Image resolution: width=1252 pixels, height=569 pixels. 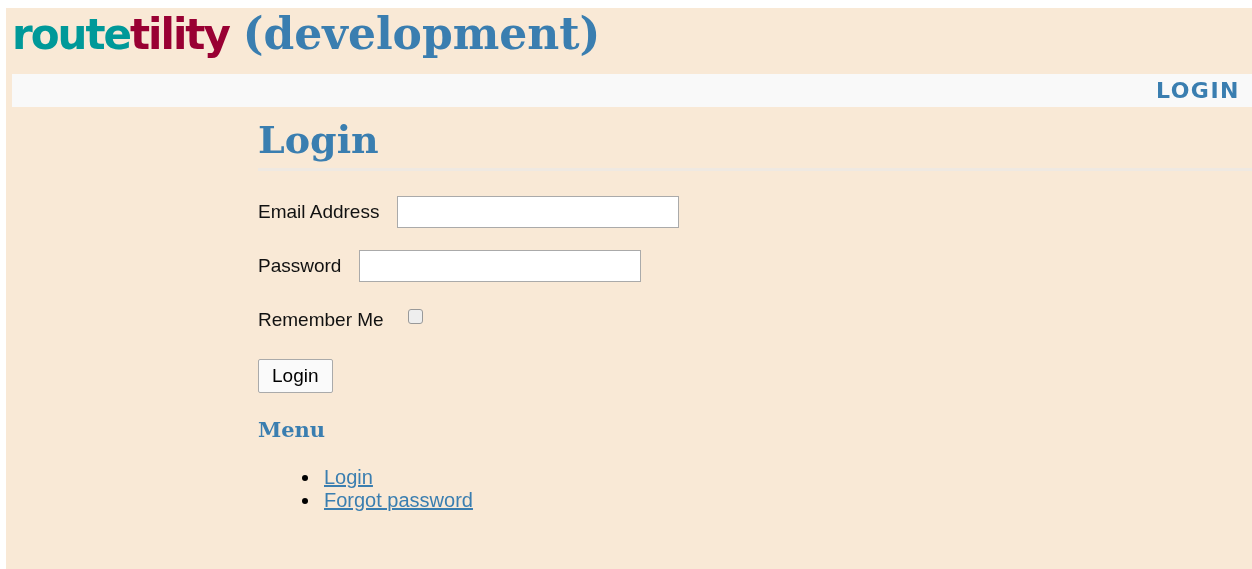 What do you see at coordinates (321, 320) in the screenshot?
I see `field-label: Remember Me` at bounding box center [321, 320].